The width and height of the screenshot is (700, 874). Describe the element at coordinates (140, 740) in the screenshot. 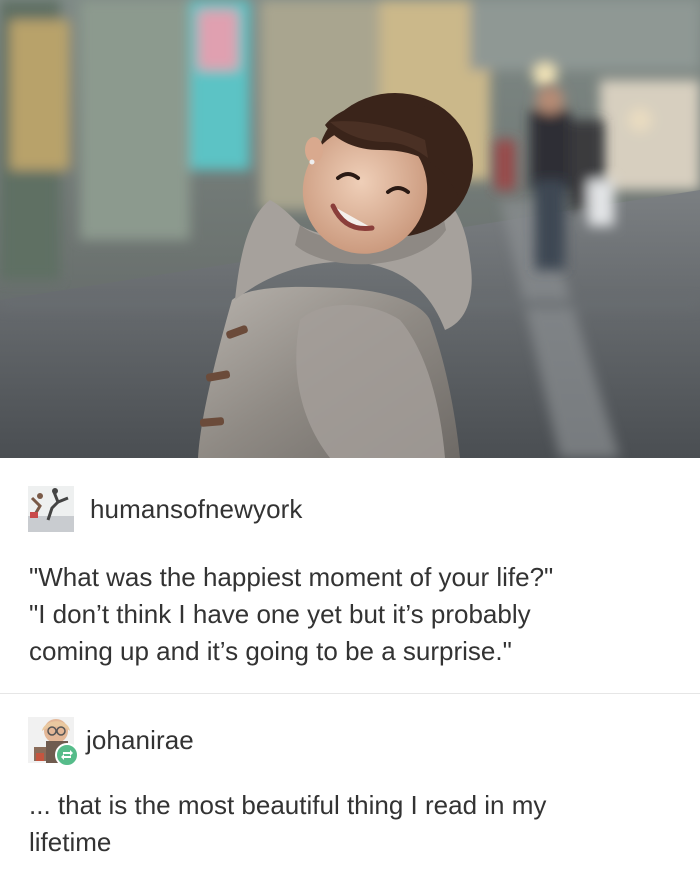

I see `reblog-username: johanirae` at that location.